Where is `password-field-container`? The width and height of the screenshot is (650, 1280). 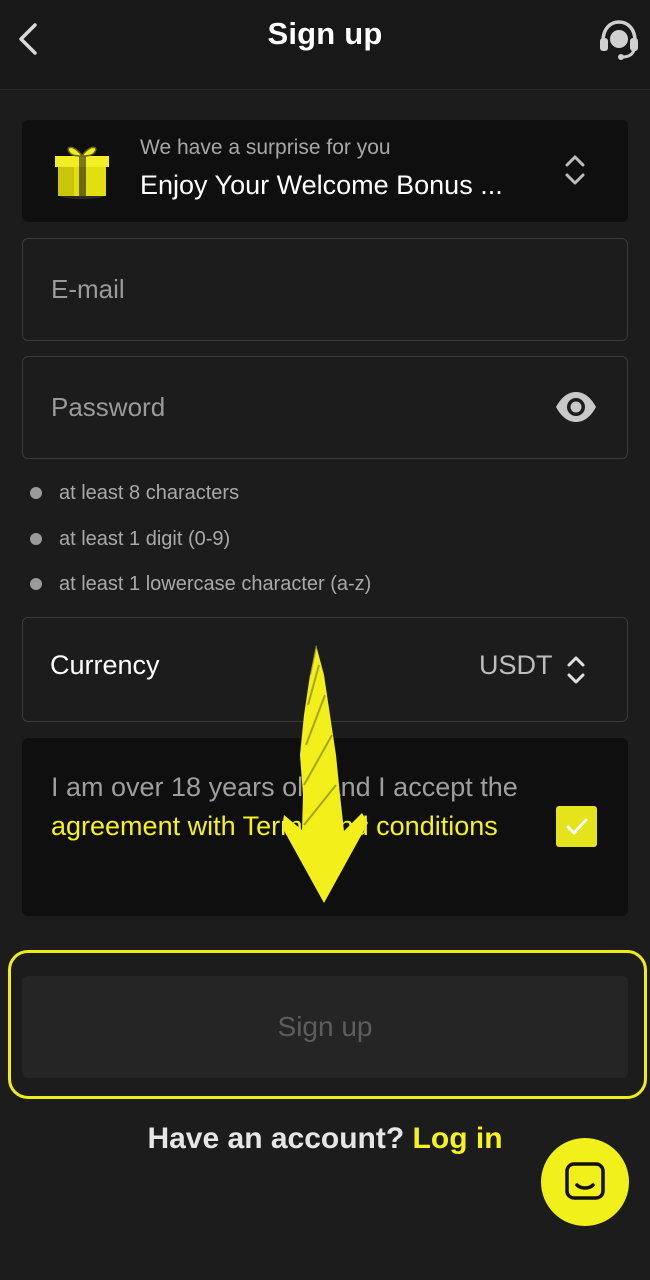 password-field-container is located at coordinates (325, 407).